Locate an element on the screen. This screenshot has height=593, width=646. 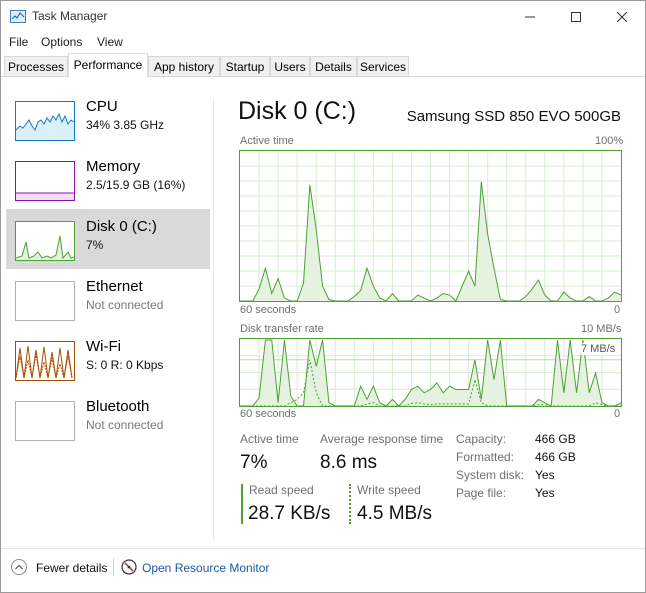
avg-response-stat-value: 8.6 ms is located at coordinates (349, 462).